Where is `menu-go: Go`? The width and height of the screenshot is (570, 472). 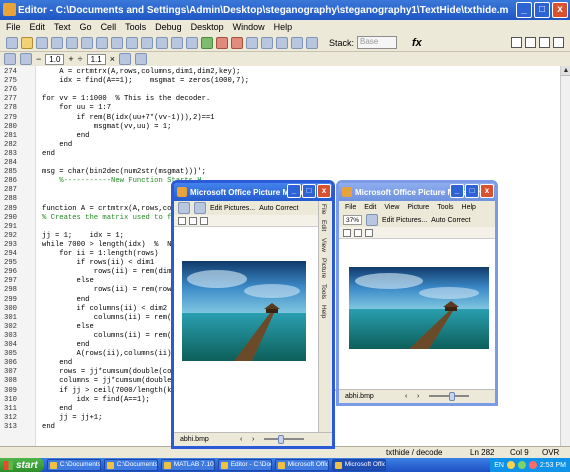
menu-go: Go is located at coordinates (86, 27).